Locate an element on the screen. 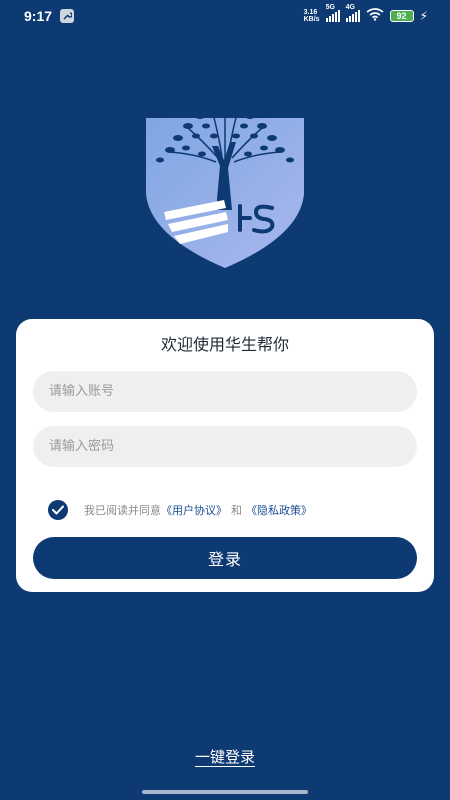 This screenshot has height=800, width=450. net-speed: 3.16 KB/s is located at coordinates (312, 16).